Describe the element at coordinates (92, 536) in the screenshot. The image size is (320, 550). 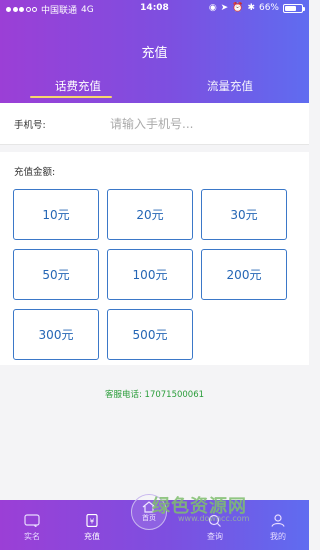
I see `tab-recharge-label: 充值` at that location.